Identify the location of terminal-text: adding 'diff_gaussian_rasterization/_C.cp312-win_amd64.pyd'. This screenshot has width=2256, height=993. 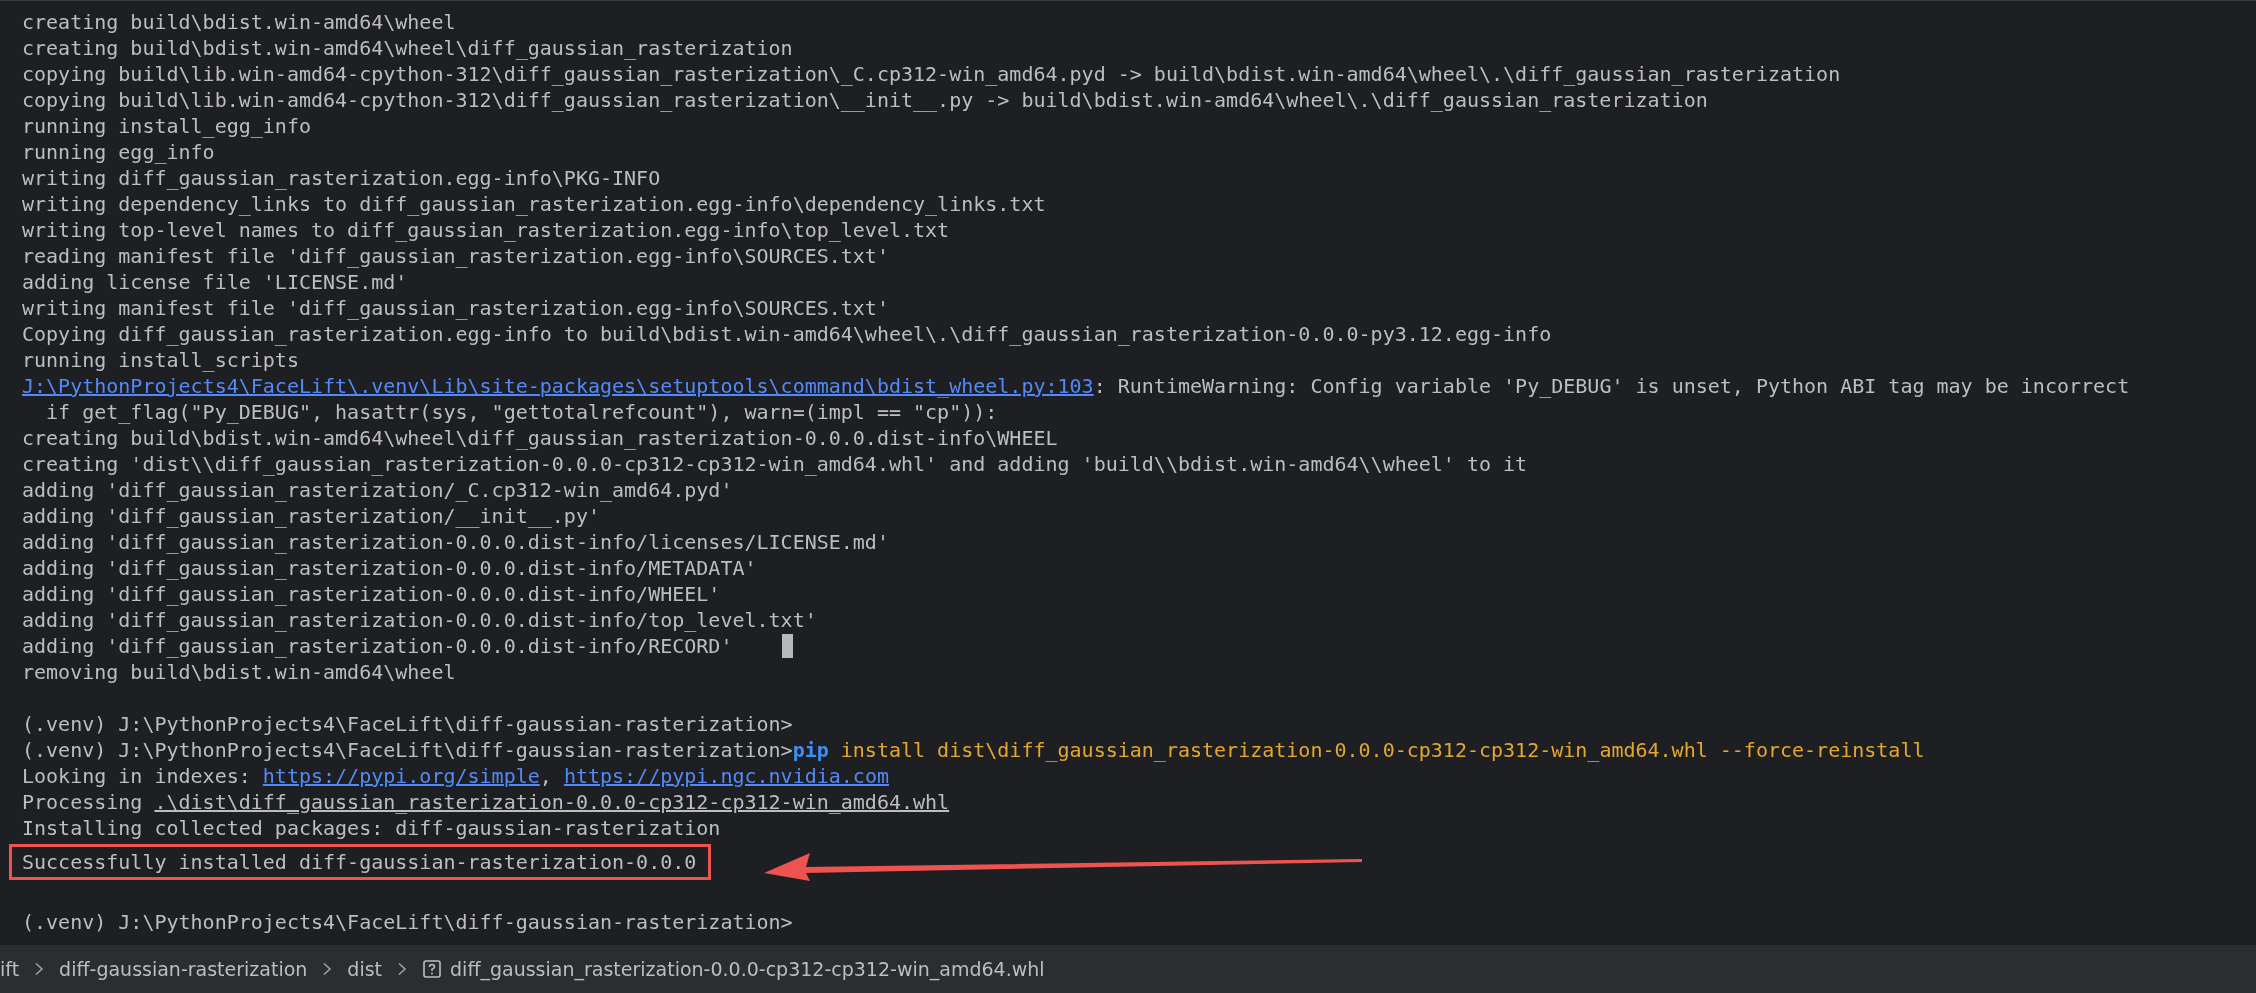
(377, 490).